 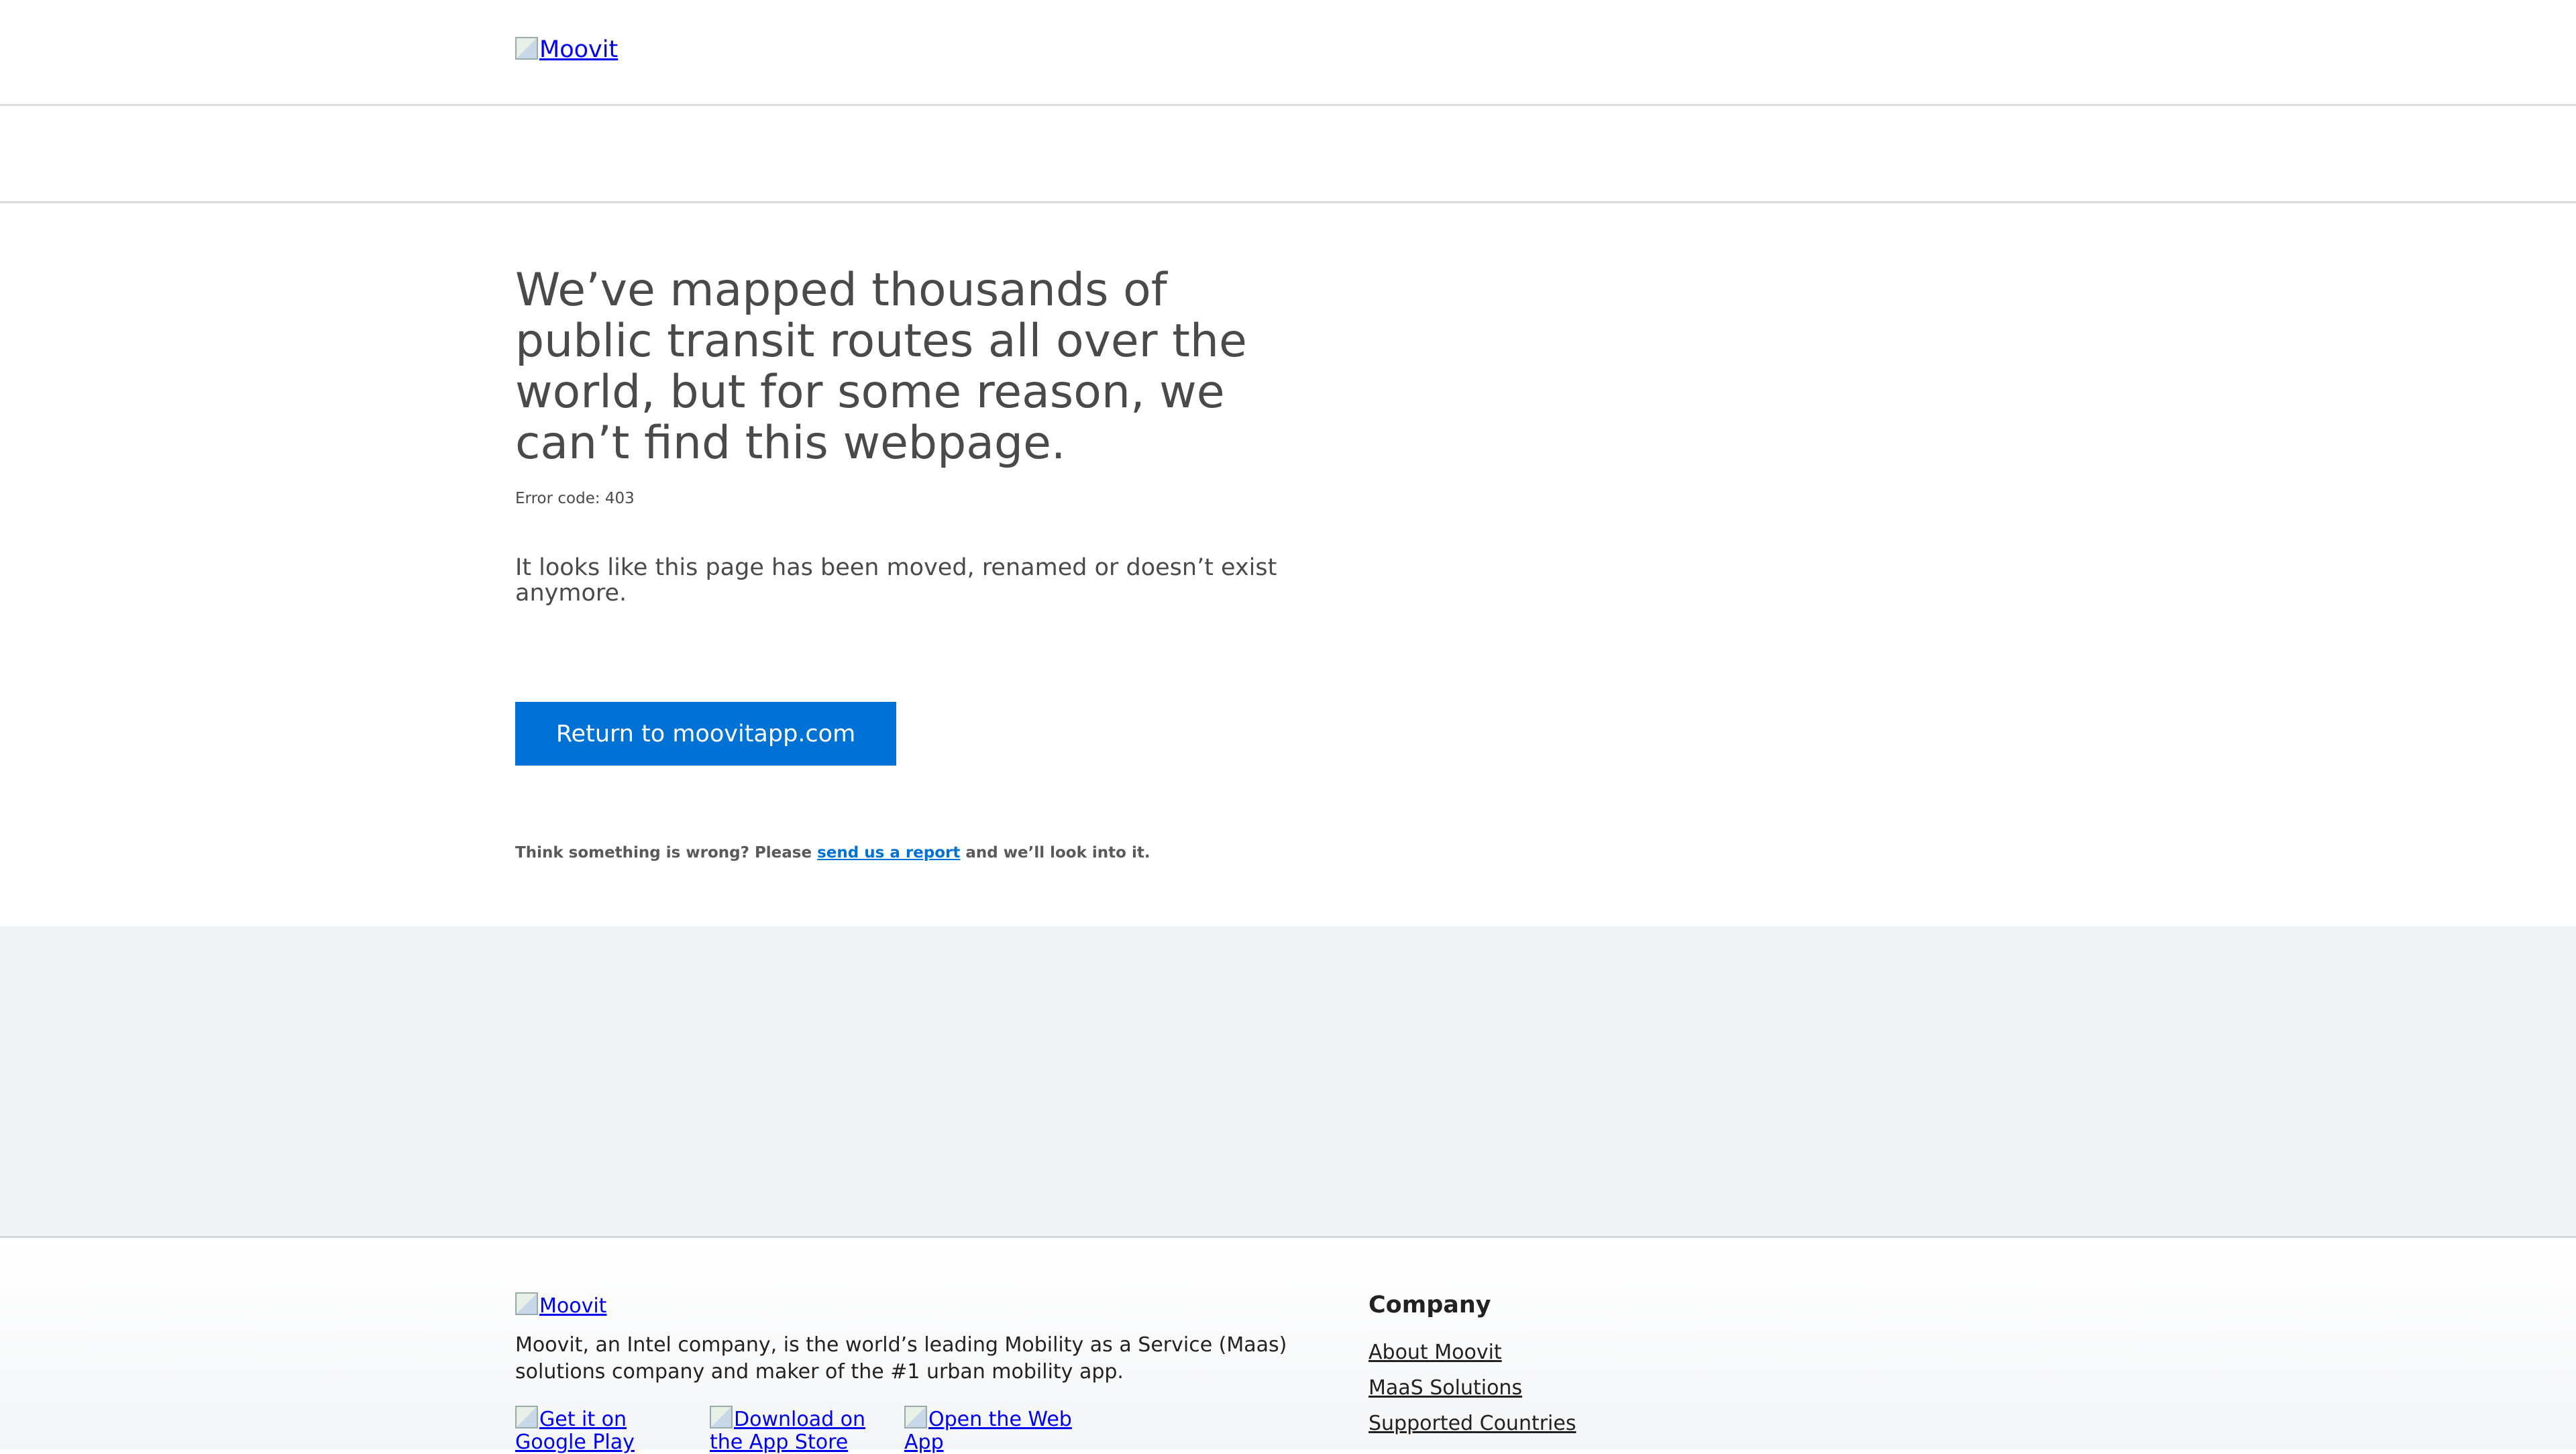 What do you see at coordinates (1429, 1305) in the screenshot?
I see `company-heading: Company` at bounding box center [1429, 1305].